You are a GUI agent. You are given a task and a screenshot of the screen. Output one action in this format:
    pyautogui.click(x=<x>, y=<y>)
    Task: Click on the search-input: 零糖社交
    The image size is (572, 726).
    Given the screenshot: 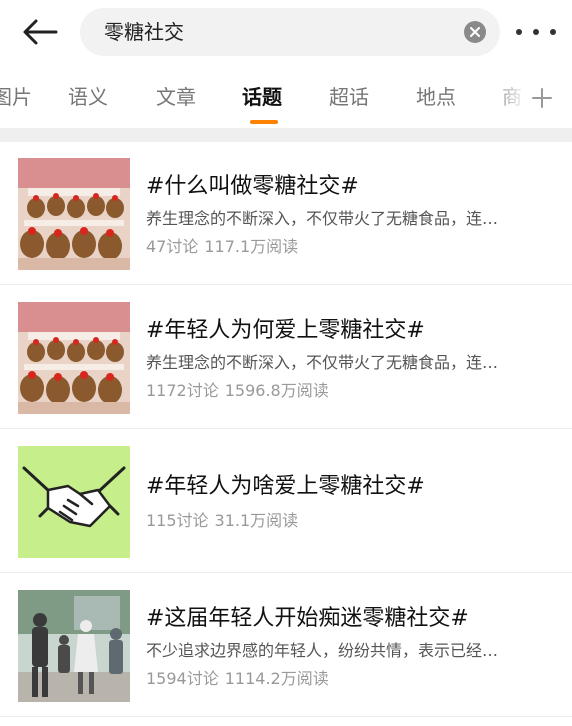 What is the action you would take?
    pyautogui.click(x=290, y=32)
    